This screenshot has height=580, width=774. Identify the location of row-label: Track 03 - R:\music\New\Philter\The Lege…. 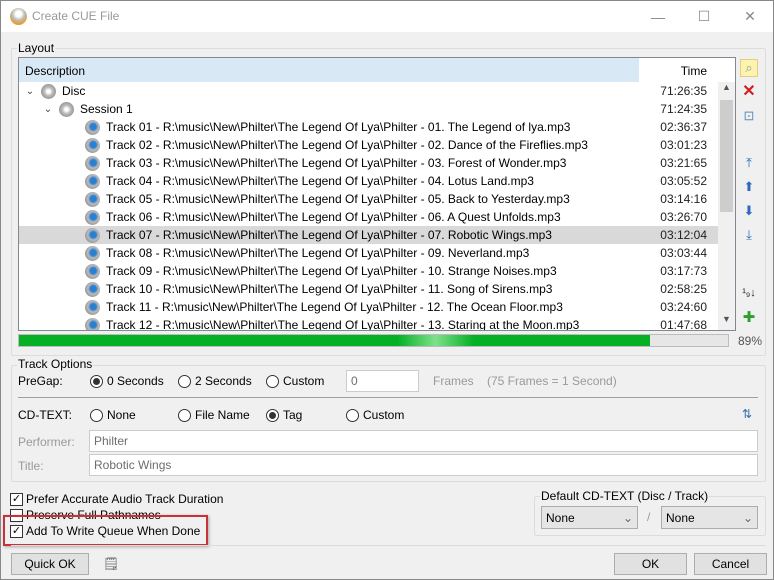
(336, 163).